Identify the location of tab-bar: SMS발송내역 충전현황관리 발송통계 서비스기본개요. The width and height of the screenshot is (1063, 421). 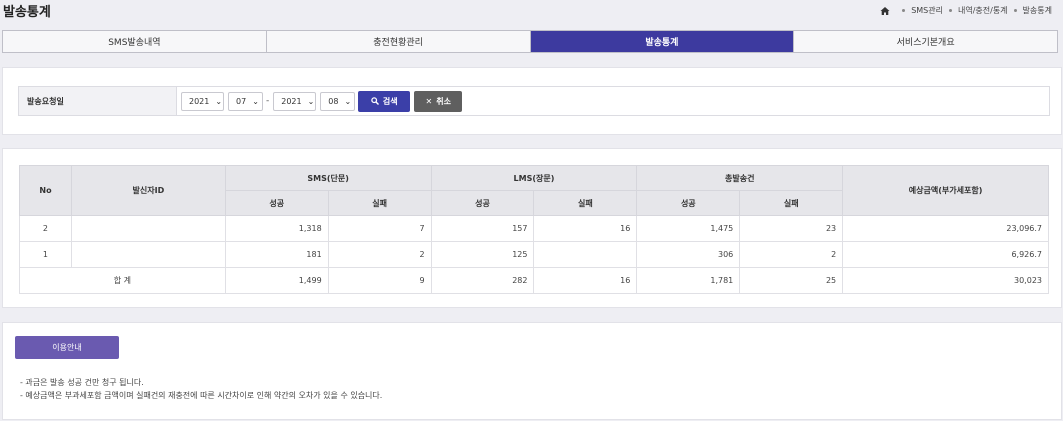
(530, 41).